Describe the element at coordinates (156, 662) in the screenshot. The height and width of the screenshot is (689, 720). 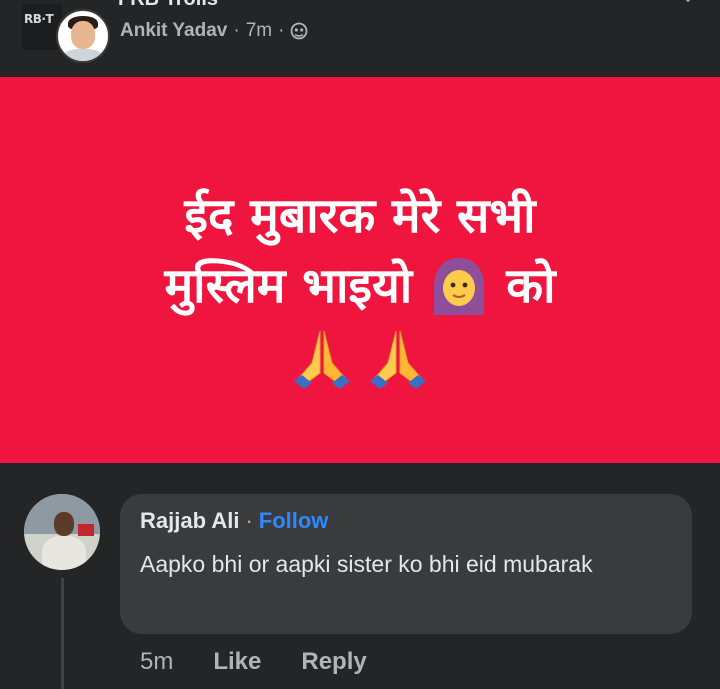
I see `comment-time: 5m` at that location.